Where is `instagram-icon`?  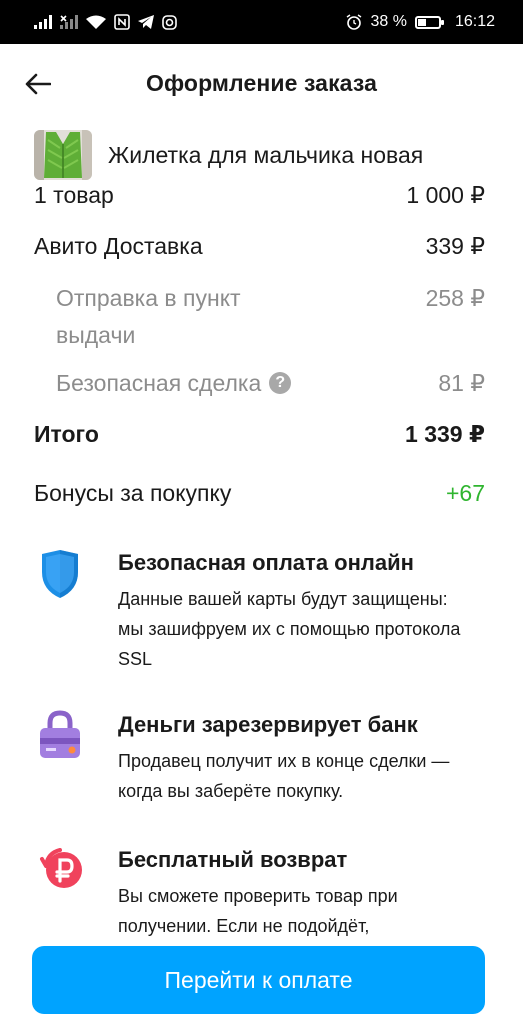 instagram-icon is located at coordinates (169, 22).